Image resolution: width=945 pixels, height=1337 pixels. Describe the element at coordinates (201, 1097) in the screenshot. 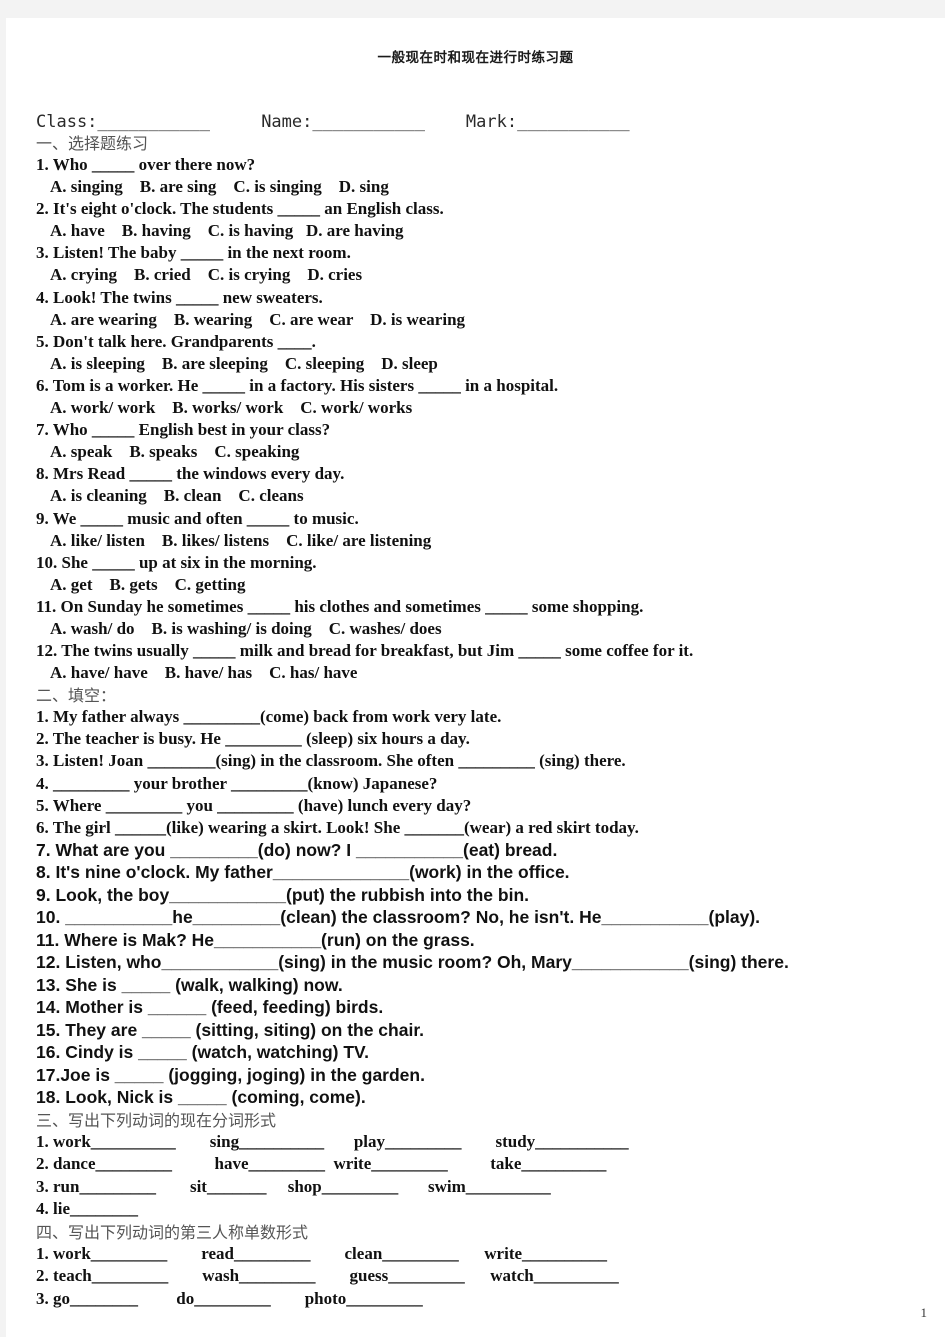

I see `fill-item: 18. Look, Nick is _____ (coming, come).` at that location.